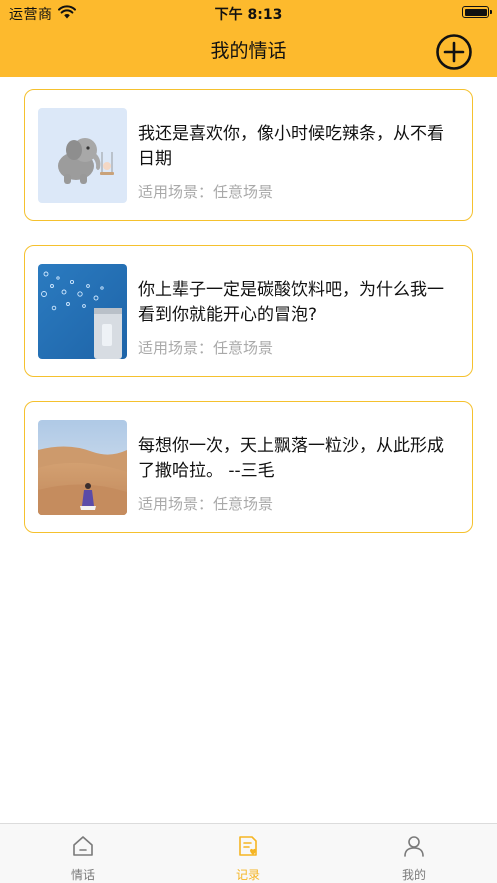 Image resolution: width=497 pixels, height=883 pixels. I want to click on battery-icon, so click(477, 12).